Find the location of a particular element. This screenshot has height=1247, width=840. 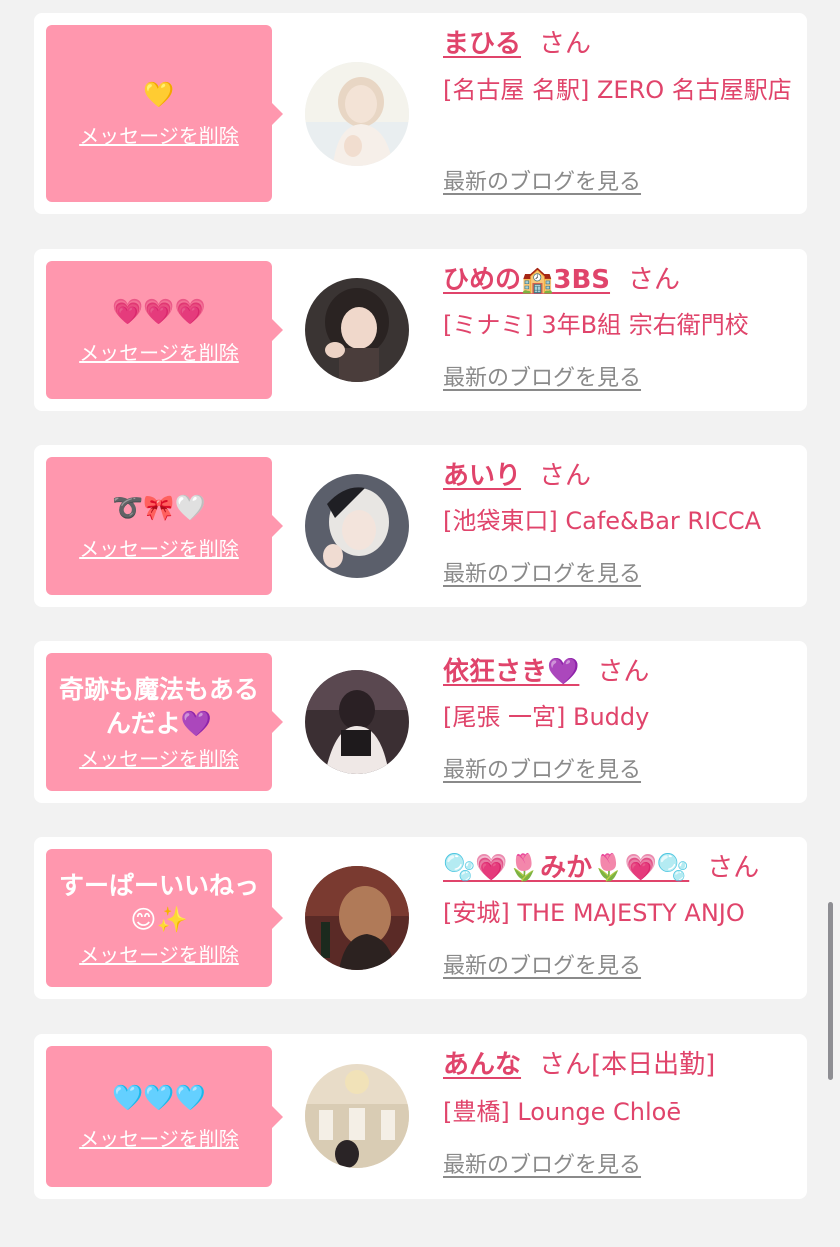

shop-name: [池袋東口] Cafe&Bar RICCA is located at coordinates (602, 521).